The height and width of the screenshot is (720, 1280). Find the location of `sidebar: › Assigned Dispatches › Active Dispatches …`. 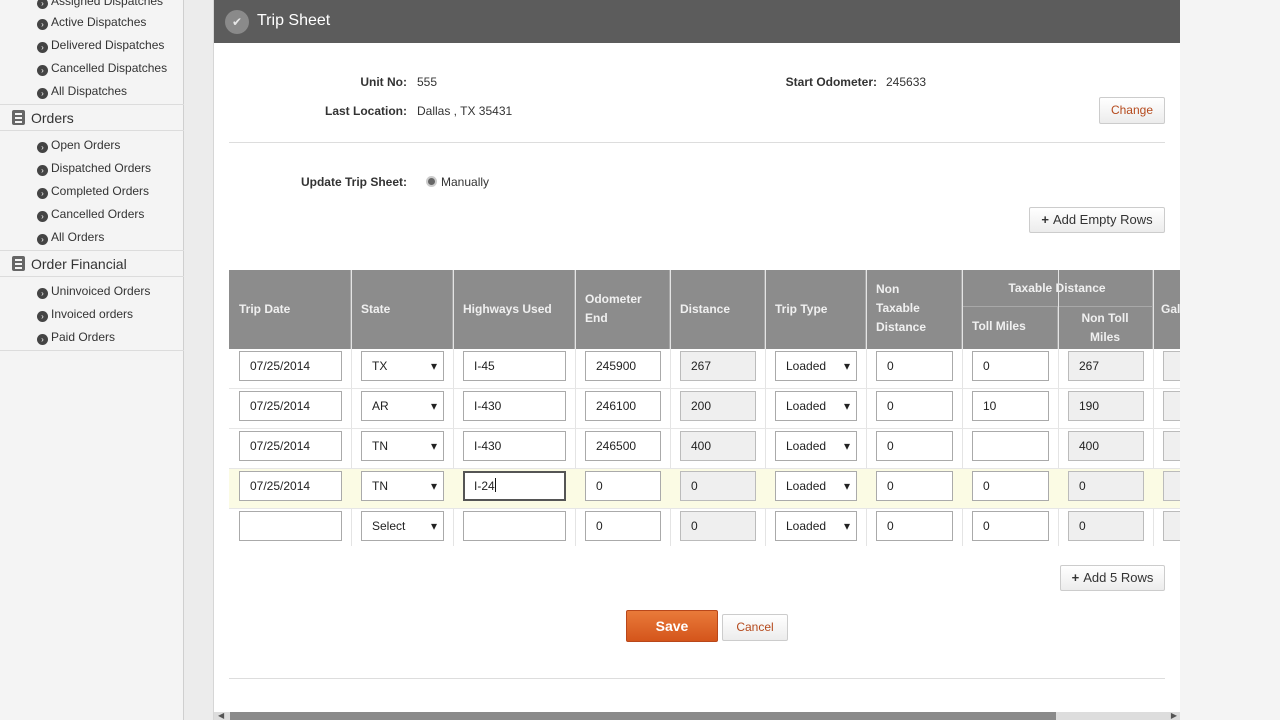

sidebar: › Assigned Dispatches › Active Dispatches … is located at coordinates (92, 360).